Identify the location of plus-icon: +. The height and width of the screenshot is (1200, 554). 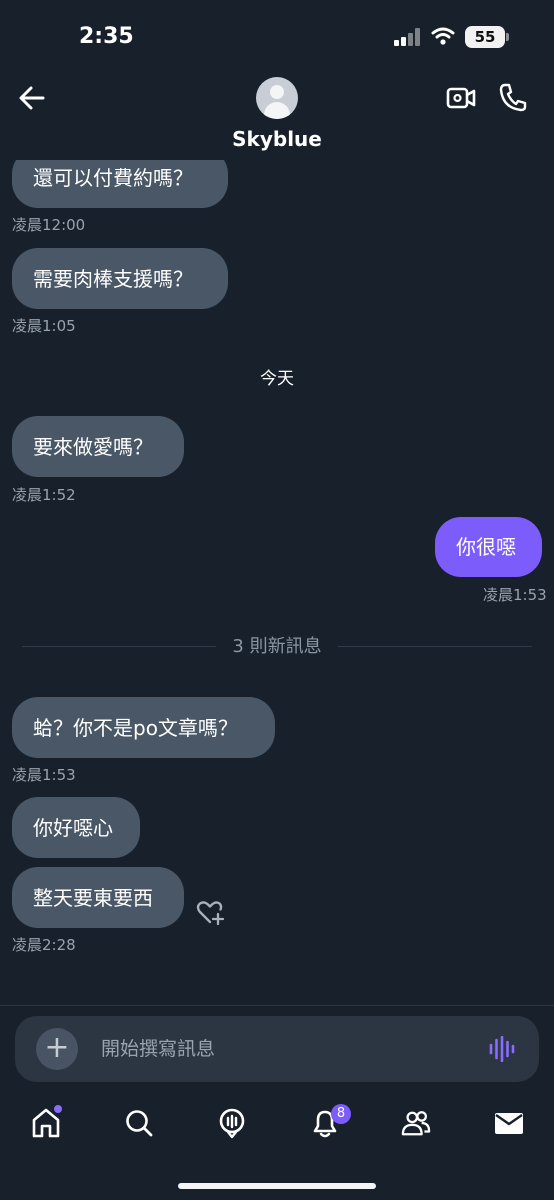
(57, 1049).